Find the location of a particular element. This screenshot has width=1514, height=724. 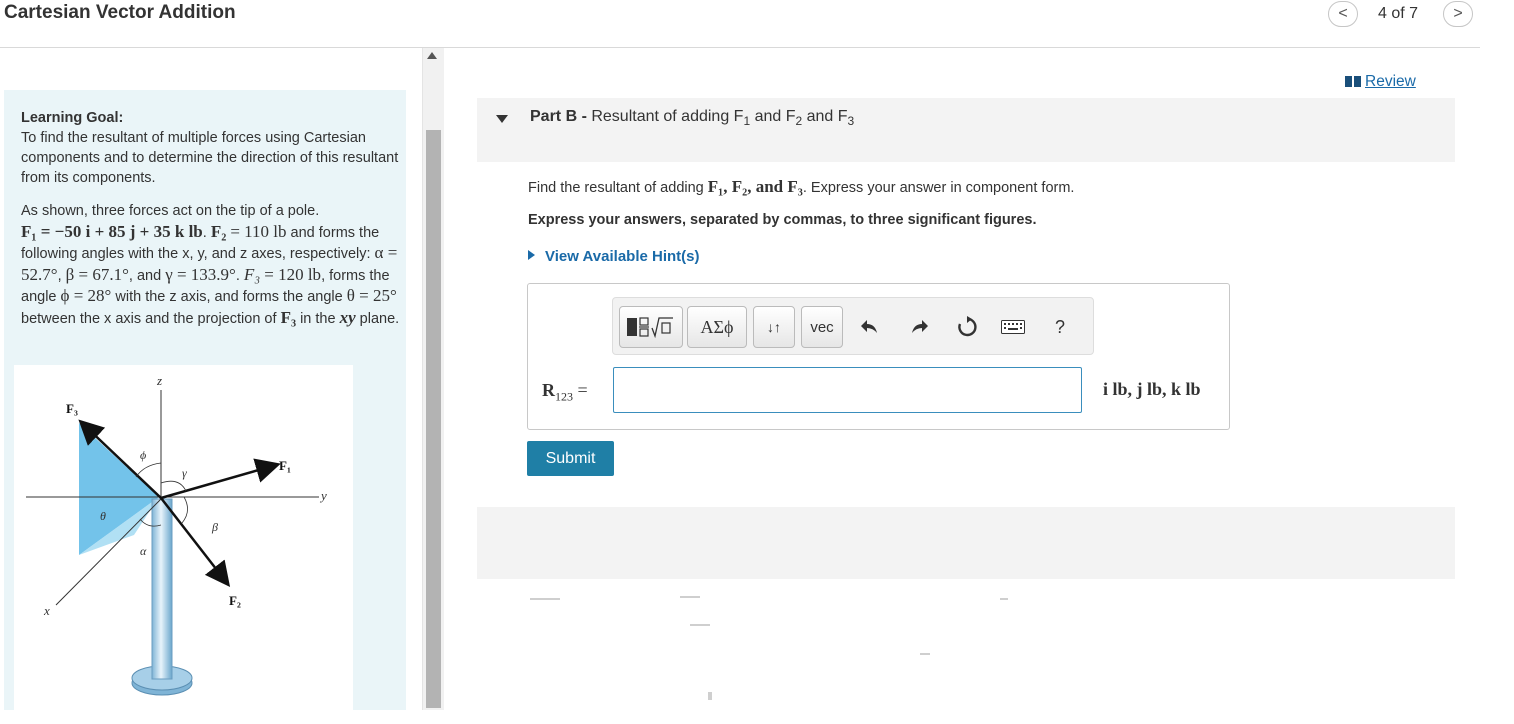

plane-text: in the is located at coordinates (318, 318).